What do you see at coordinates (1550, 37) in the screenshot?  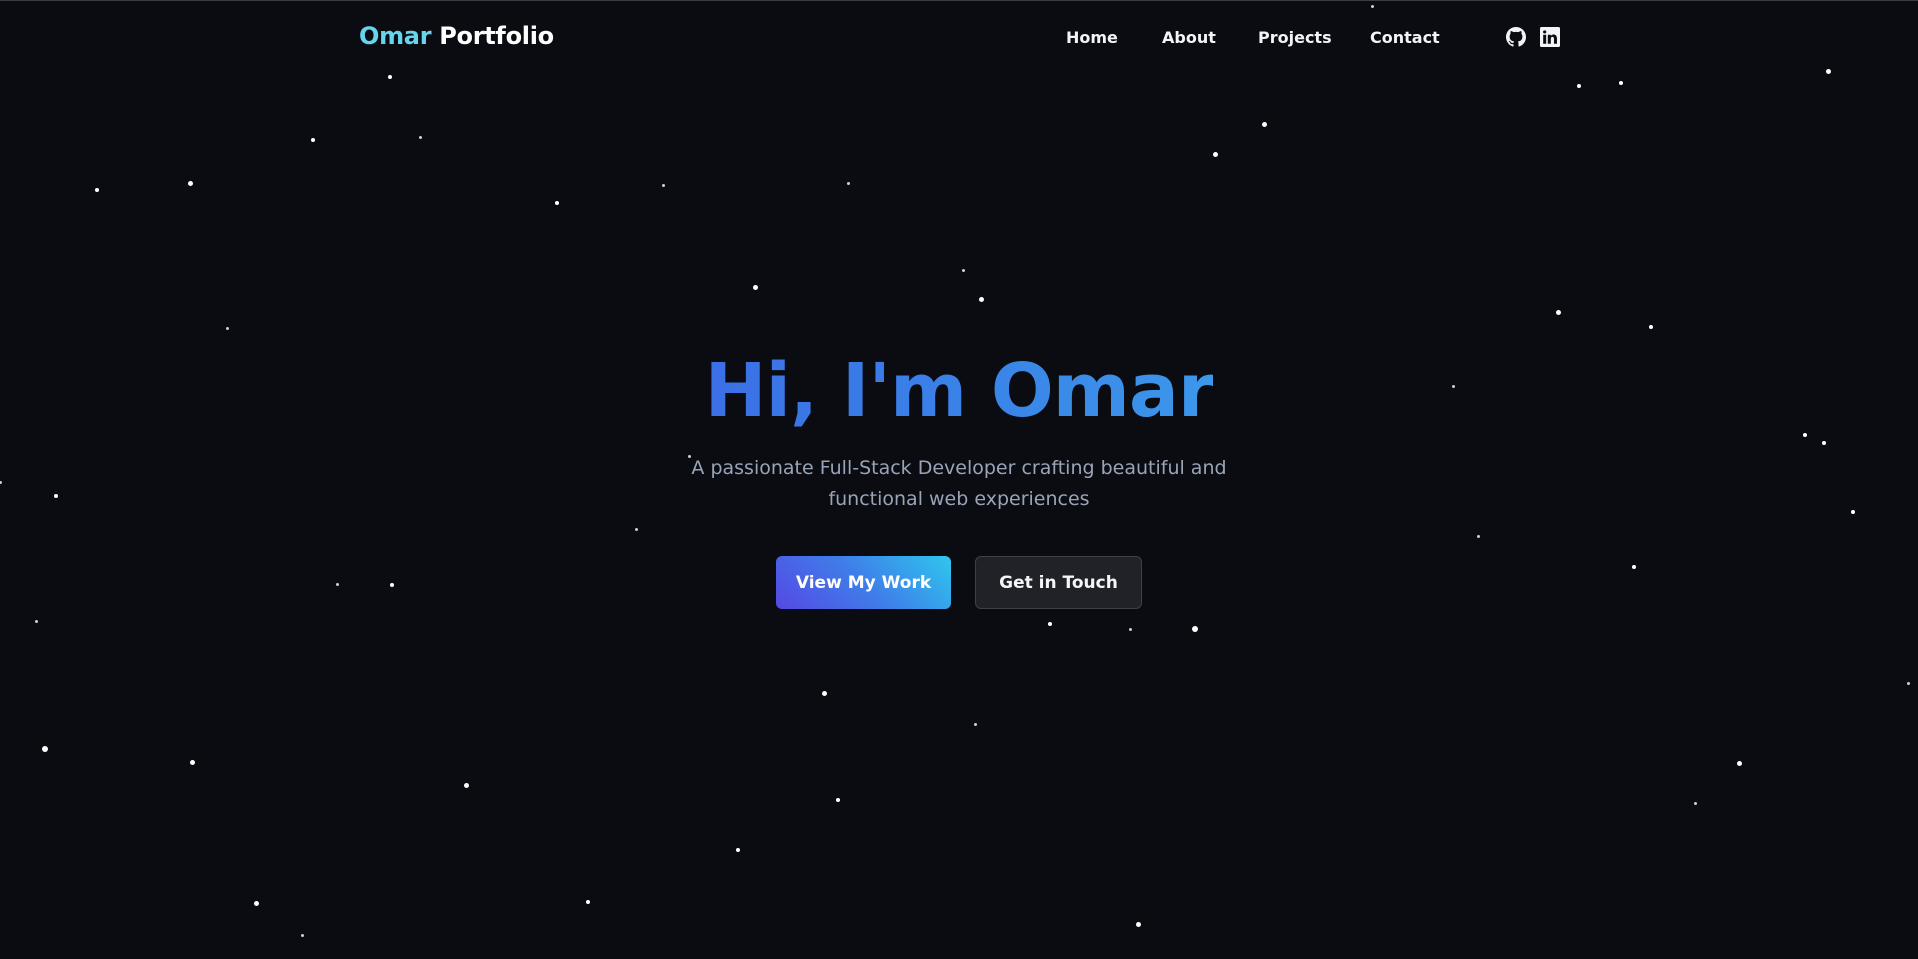 I see `linkedin-icon` at bounding box center [1550, 37].